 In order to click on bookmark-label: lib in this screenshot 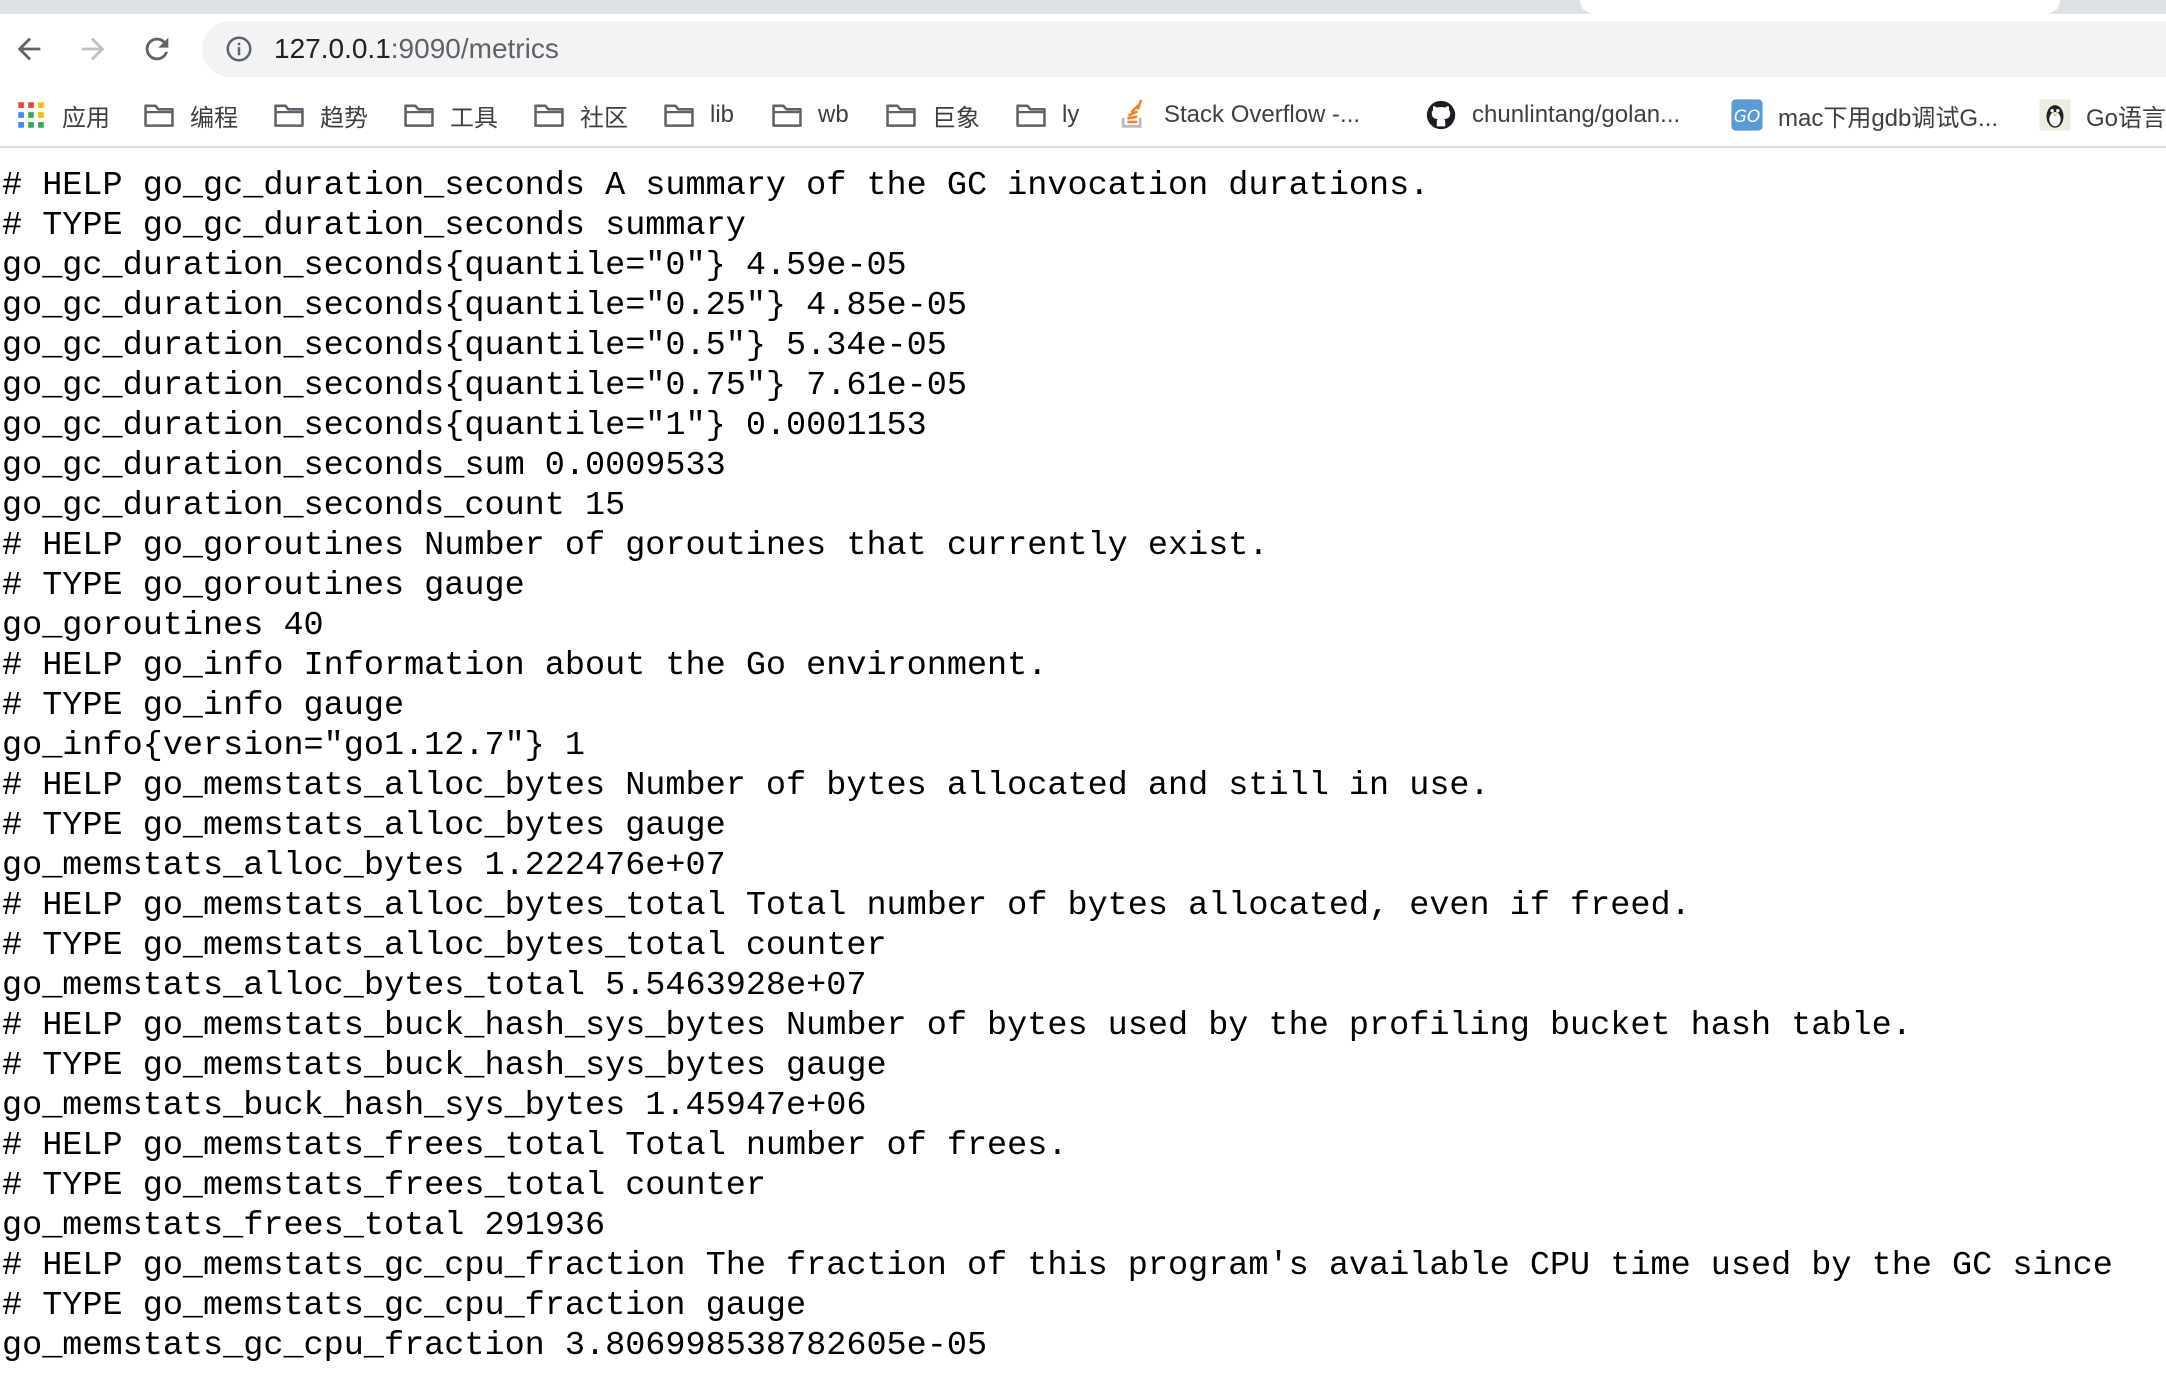, I will do `click(722, 114)`.